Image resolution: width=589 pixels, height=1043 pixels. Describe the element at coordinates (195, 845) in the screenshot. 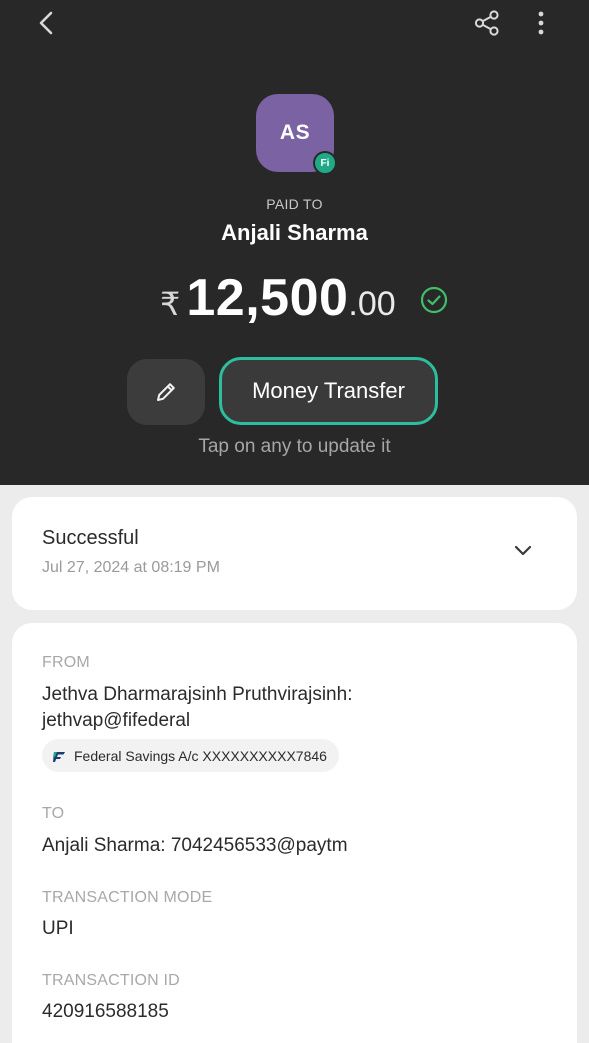

I see `to-value: Anjali Sharma: 7042456533@paytm` at that location.